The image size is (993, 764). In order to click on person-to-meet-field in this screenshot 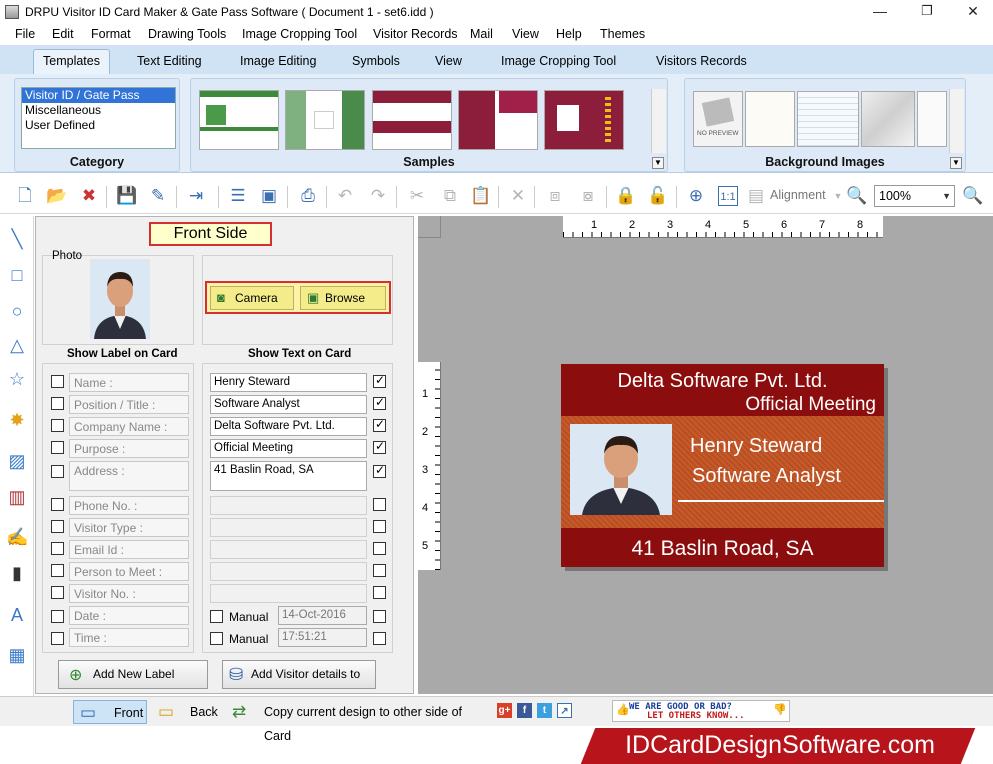, I will do `click(288, 571)`.